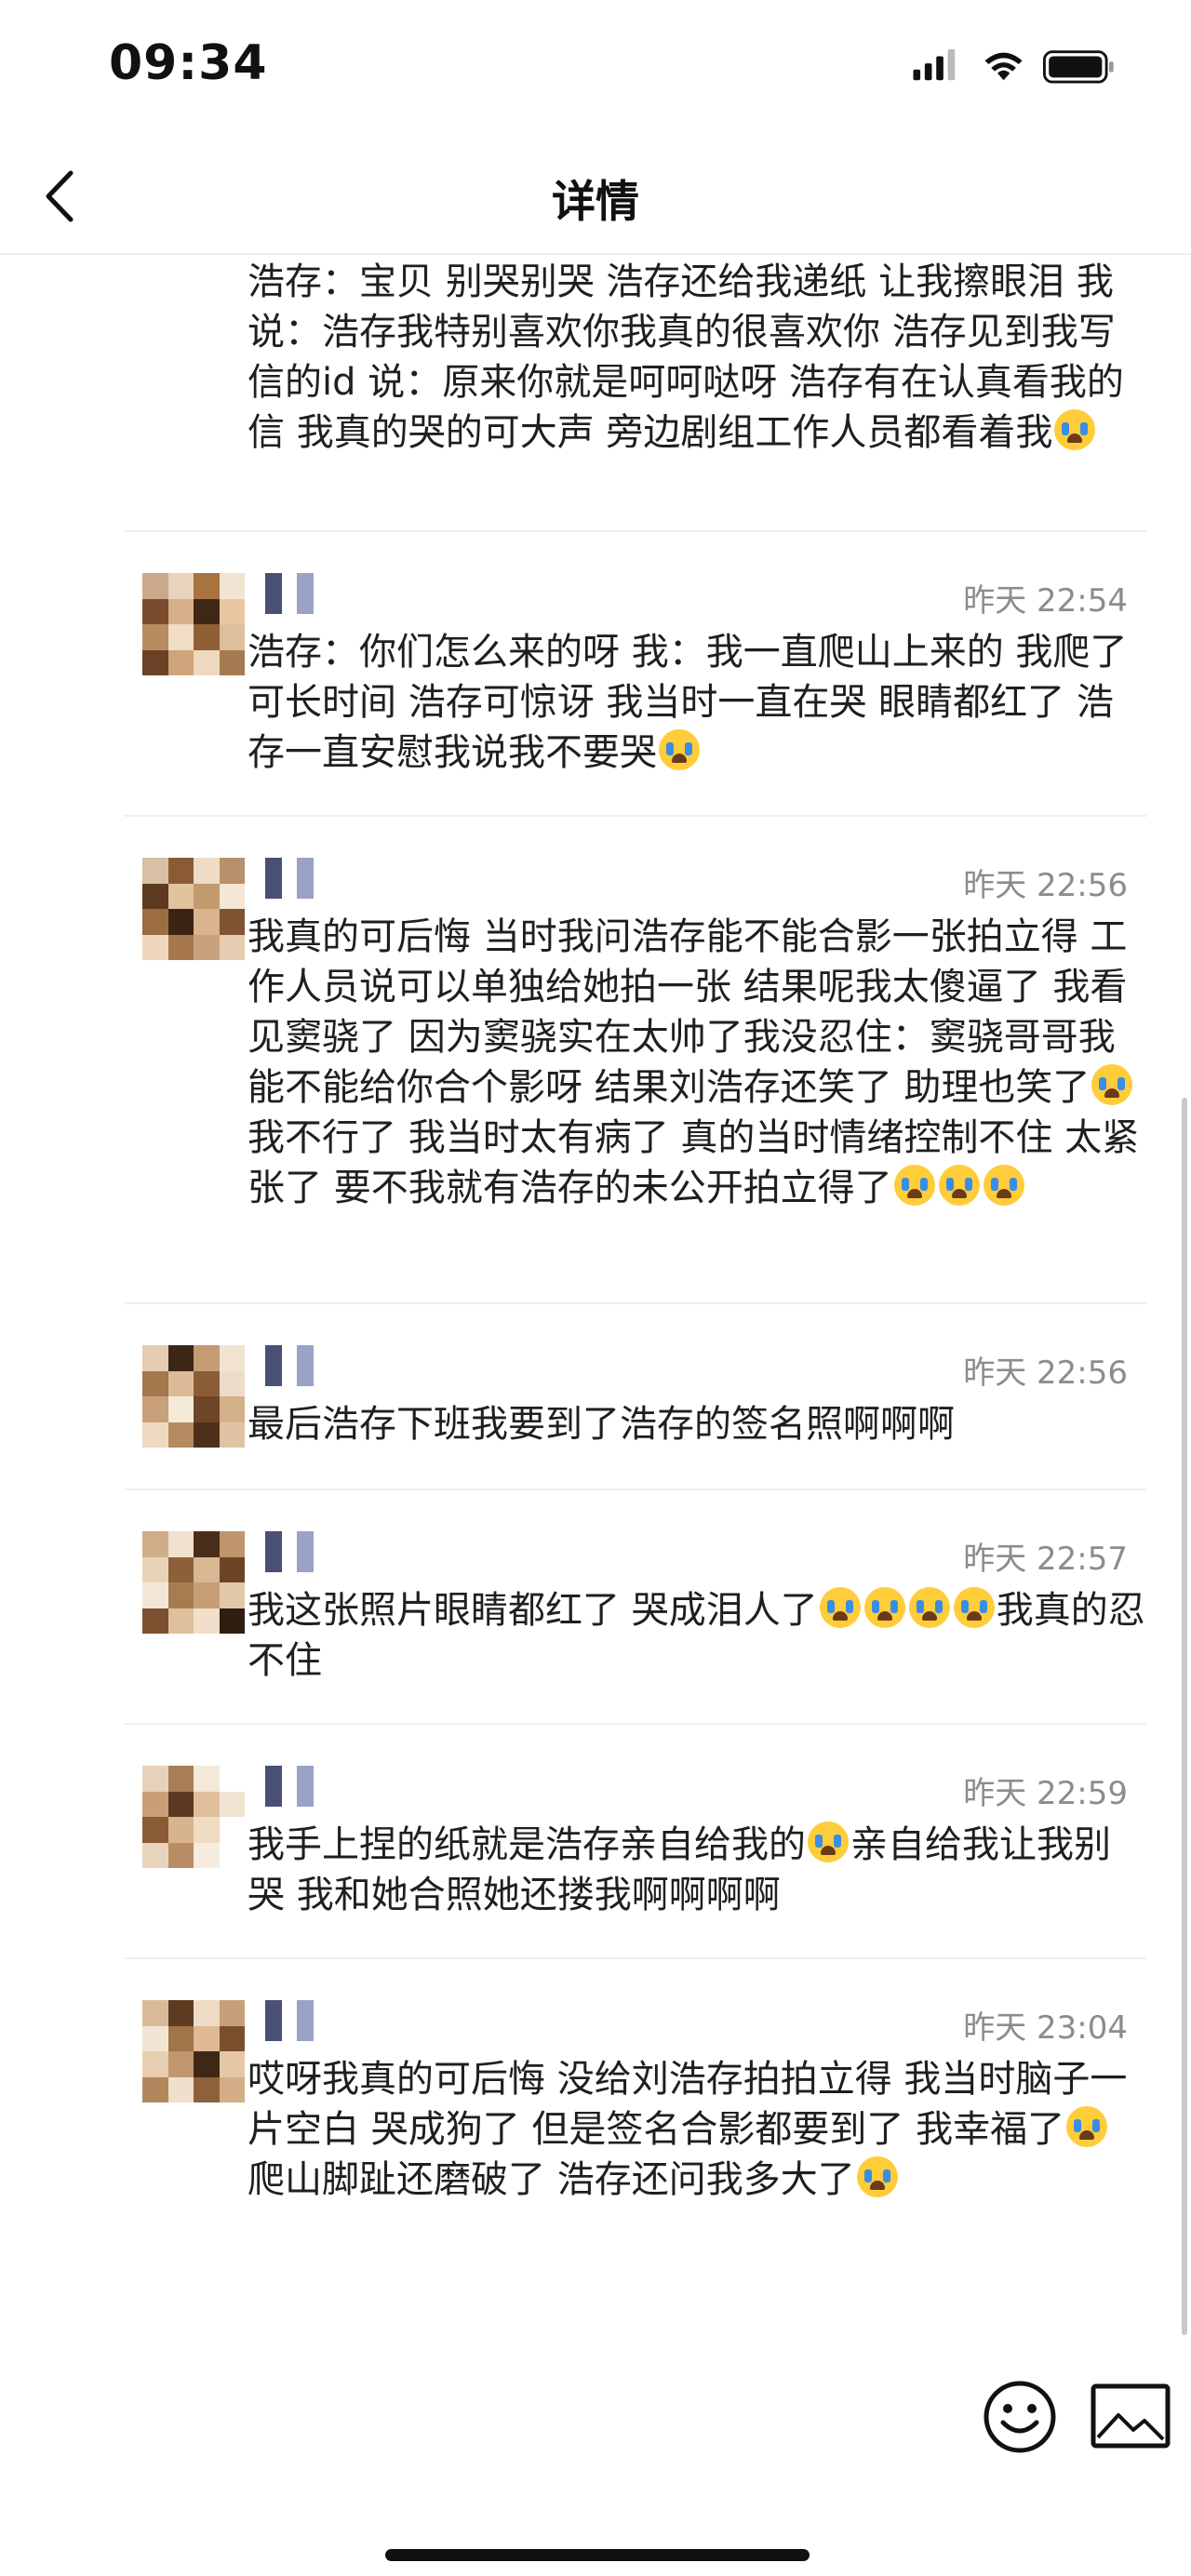  What do you see at coordinates (696, 1634) in the screenshot?
I see `message-text: 我这张照片眼睛都红了 哭成泪人了 我真的忍不住` at bounding box center [696, 1634].